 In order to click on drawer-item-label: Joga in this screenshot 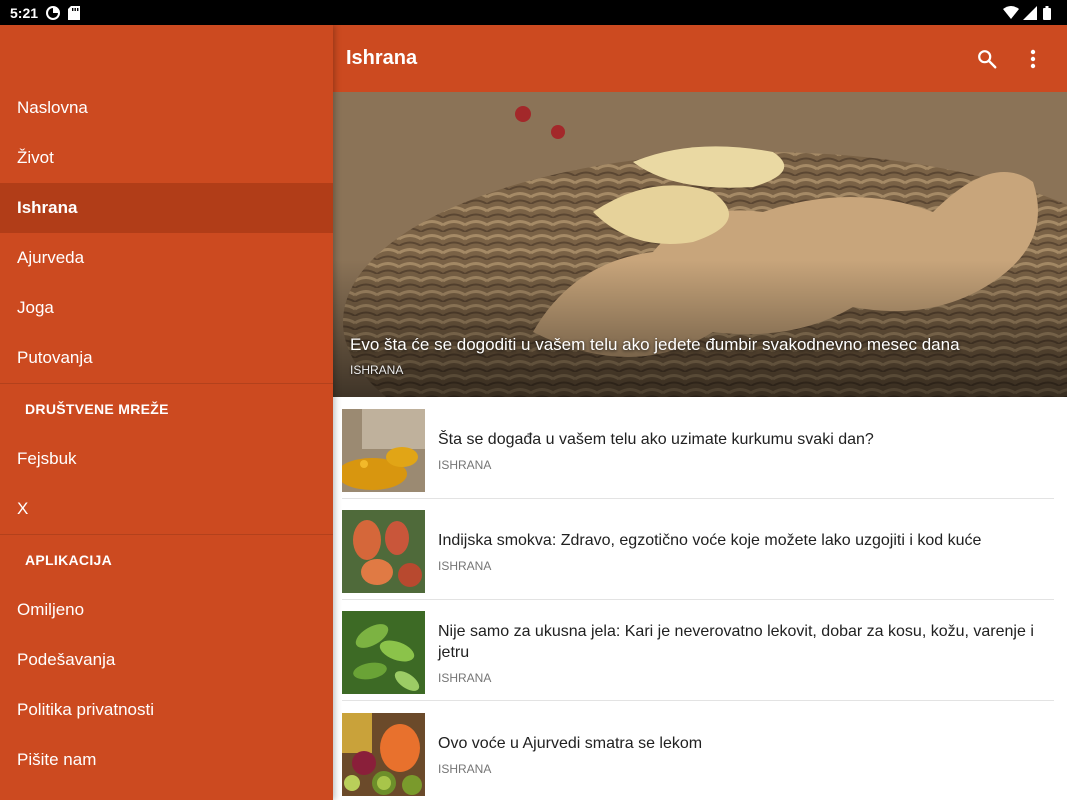, I will do `click(35, 307)`.